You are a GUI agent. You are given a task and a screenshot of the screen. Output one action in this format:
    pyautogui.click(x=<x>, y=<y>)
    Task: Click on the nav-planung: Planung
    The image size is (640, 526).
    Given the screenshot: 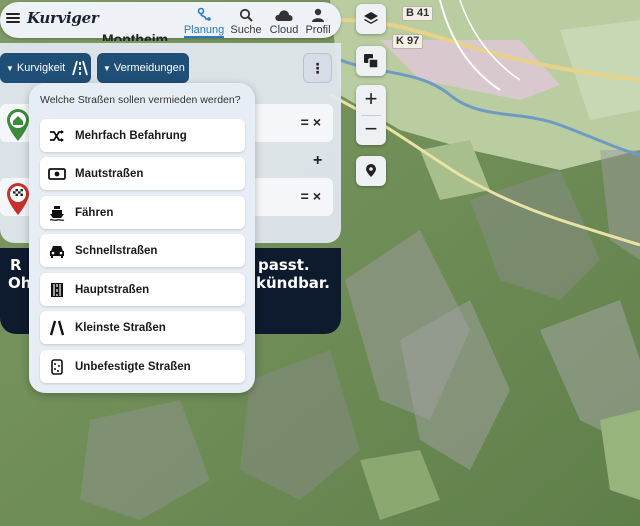 What is the action you would take?
    pyautogui.click(x=204, y=21)
    